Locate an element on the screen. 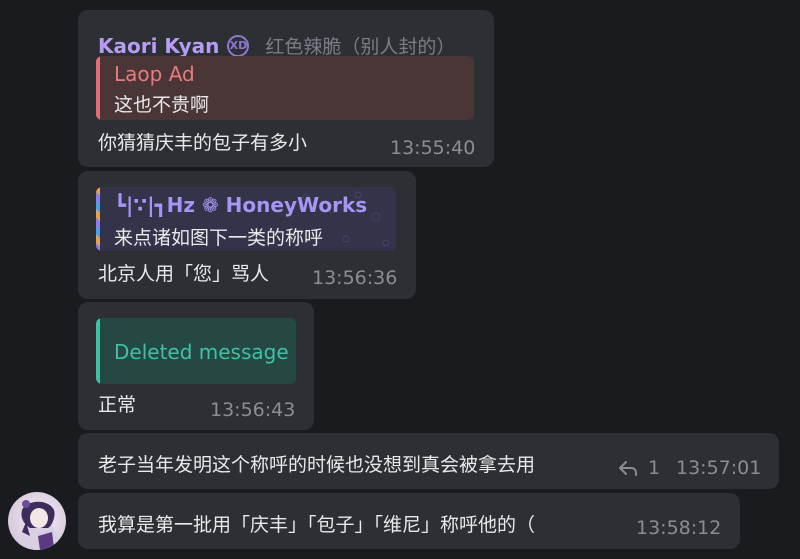 The width and height of the screenshot is (800, 559). quote-text: 来点诸如图下一类的称呼 is located at coordinates (219, 238).